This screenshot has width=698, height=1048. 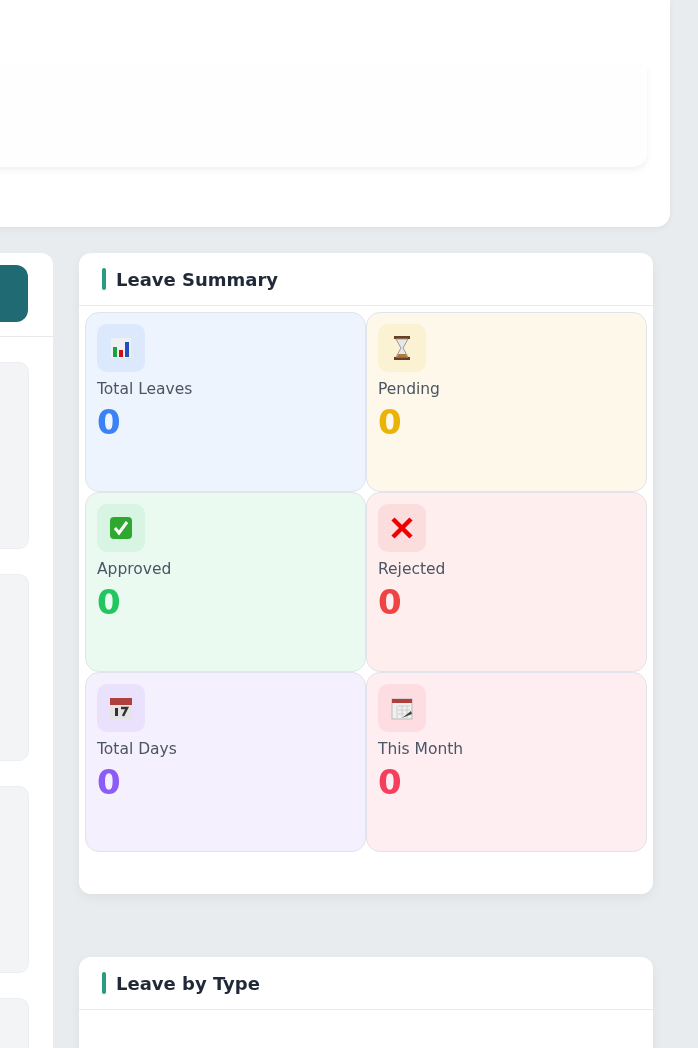 I want to click on checkmark-icon, so click(x=121, y=528).